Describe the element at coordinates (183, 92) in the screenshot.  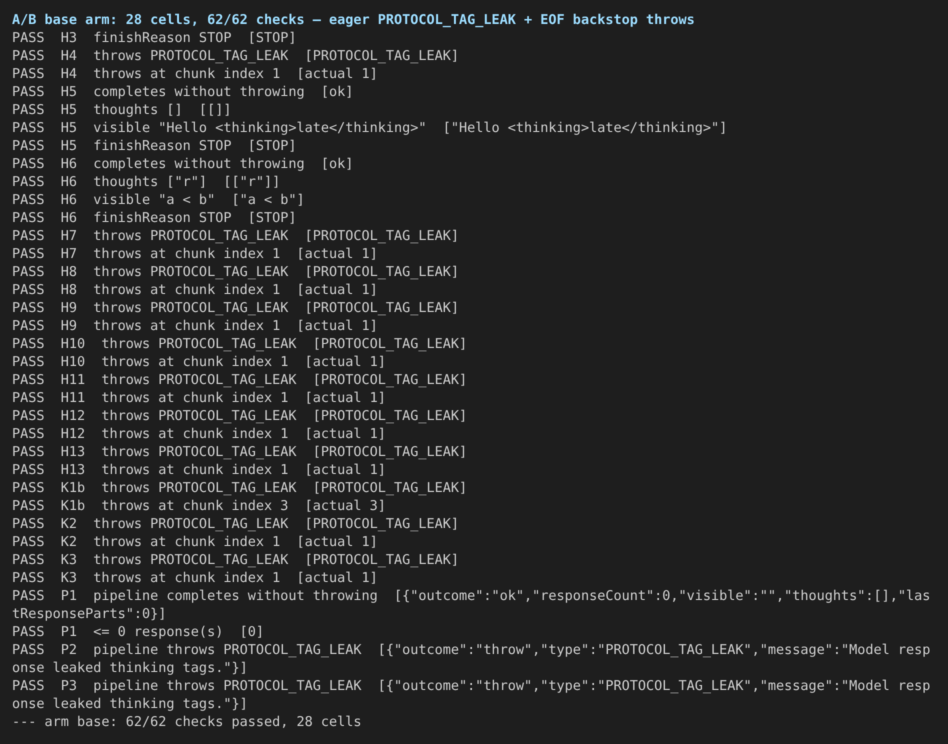
I see `test-result-line: PASS H5 completes without throwing [ok]` at that location.